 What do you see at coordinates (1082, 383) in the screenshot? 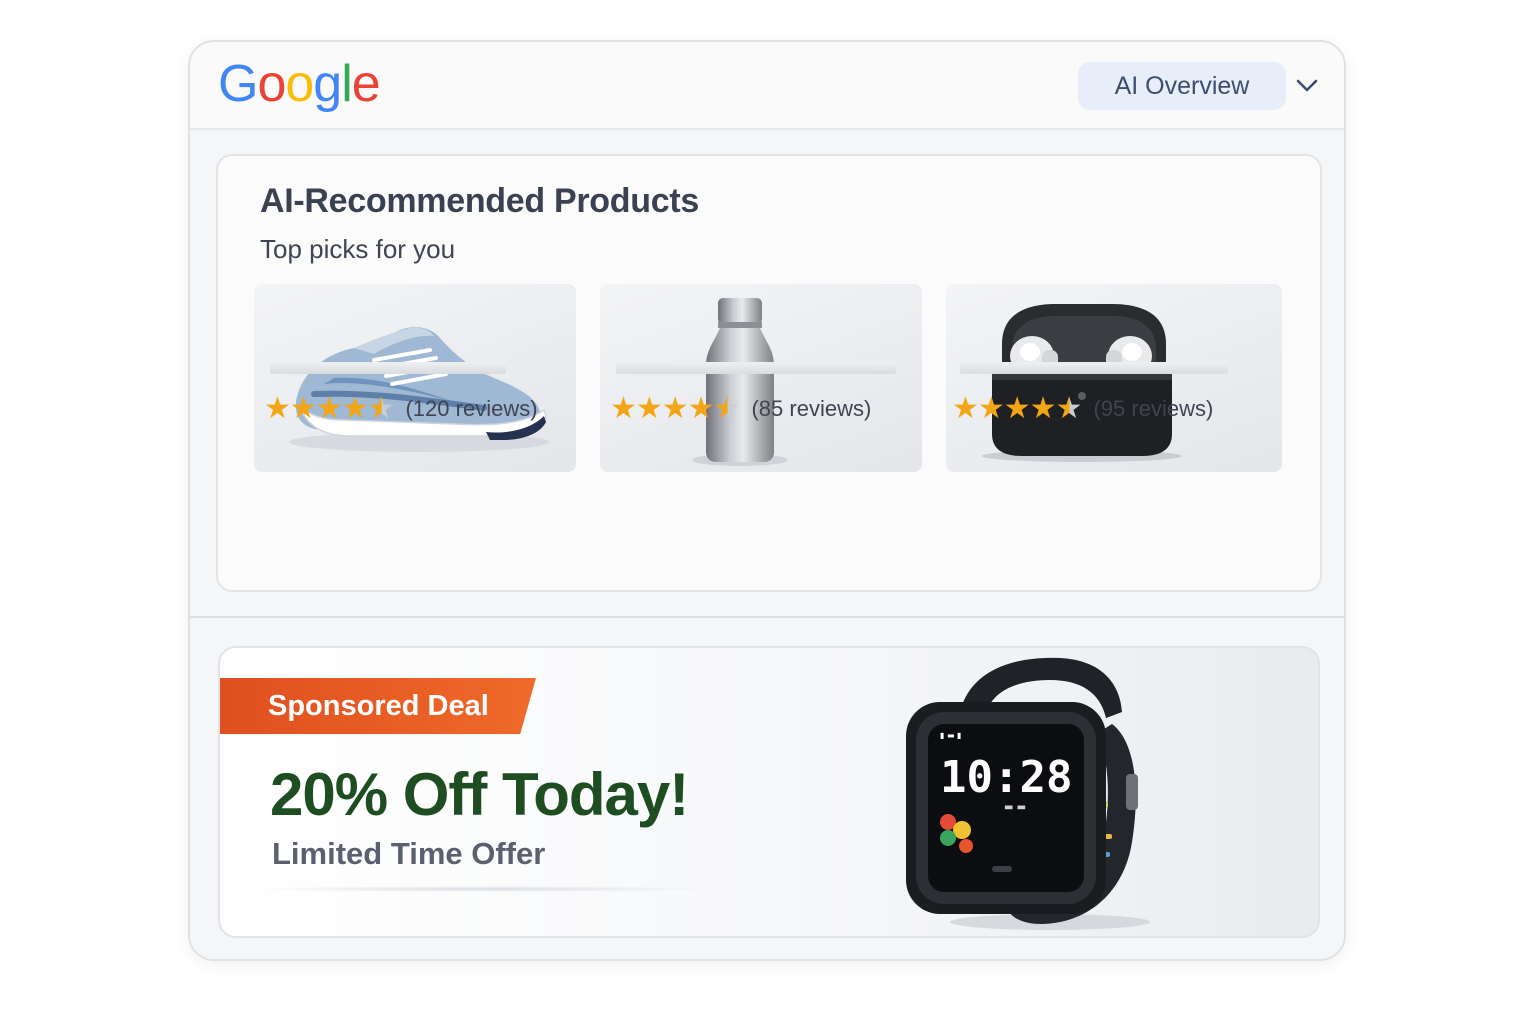
I see `earbuds-case-icon` at bounding box center [1082, 383].